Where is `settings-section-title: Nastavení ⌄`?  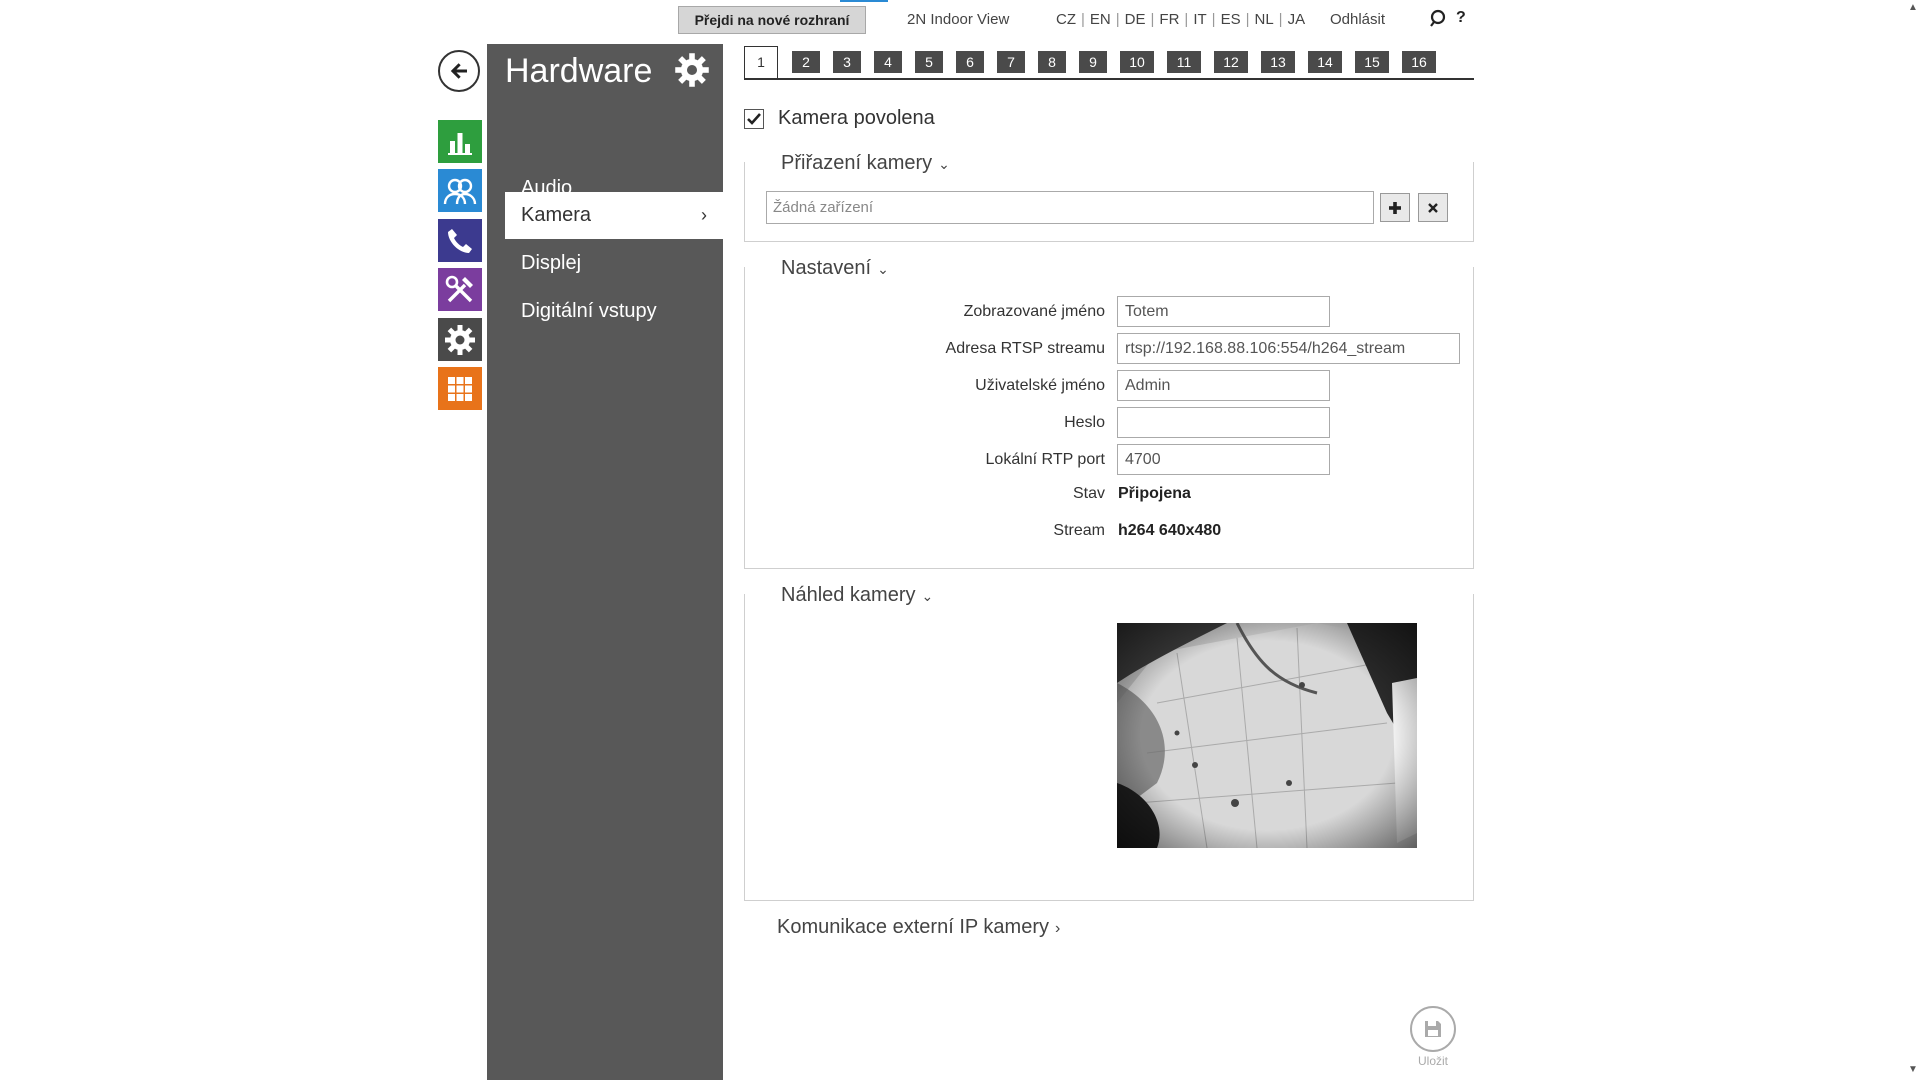 settings-section-title: Nastavení ⌄ is located at coordinates (835, 268).